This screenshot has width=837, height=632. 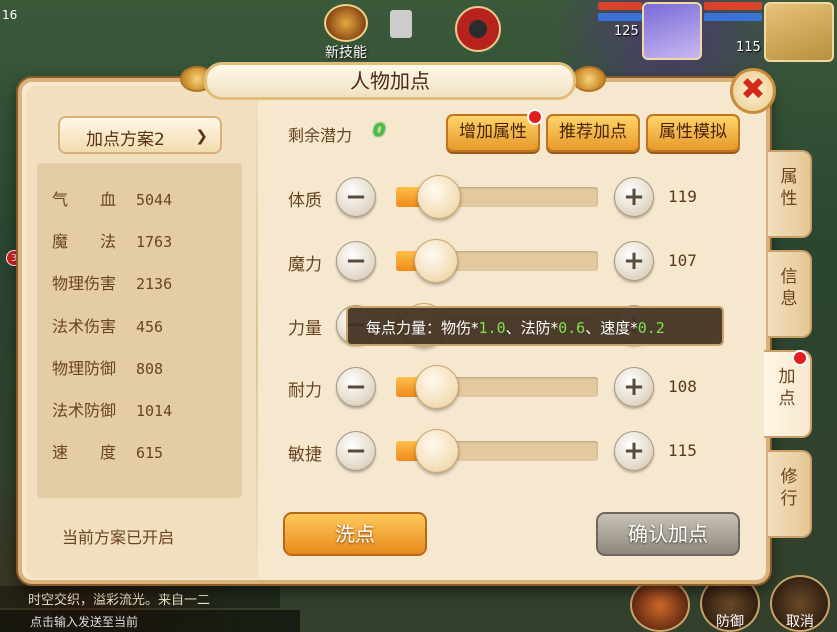 I want to click on attribute-value: 108, so click(x=682, y=386).